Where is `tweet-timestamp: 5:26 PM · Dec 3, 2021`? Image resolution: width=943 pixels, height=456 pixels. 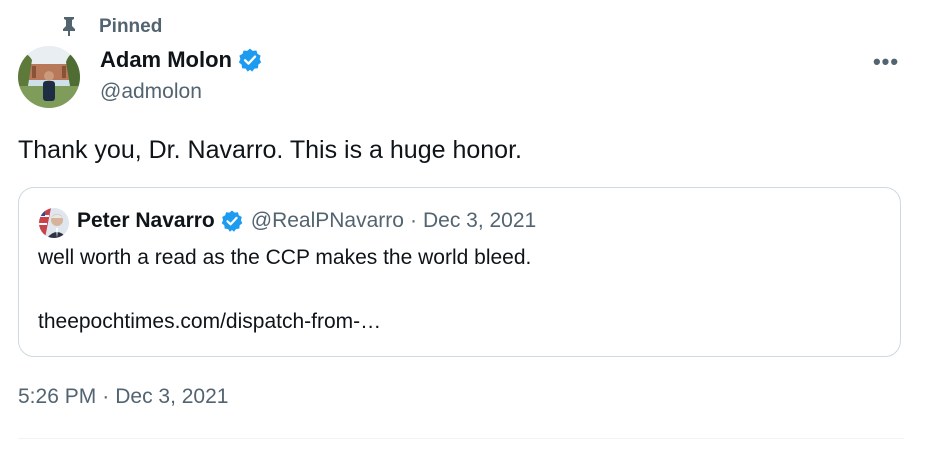 tweet-timestamp: 5:26 PM · Dec 3, 2021 is located at coordinates (123, 397).